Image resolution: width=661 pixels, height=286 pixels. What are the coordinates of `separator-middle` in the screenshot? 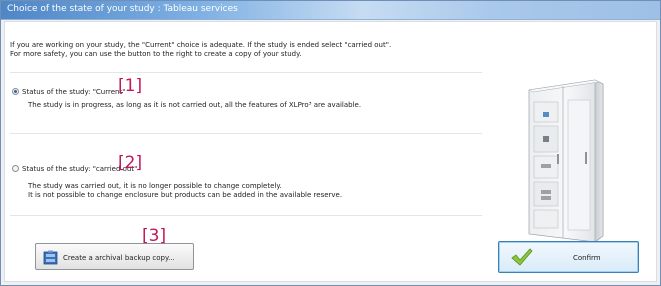 It's located at (246, 133).